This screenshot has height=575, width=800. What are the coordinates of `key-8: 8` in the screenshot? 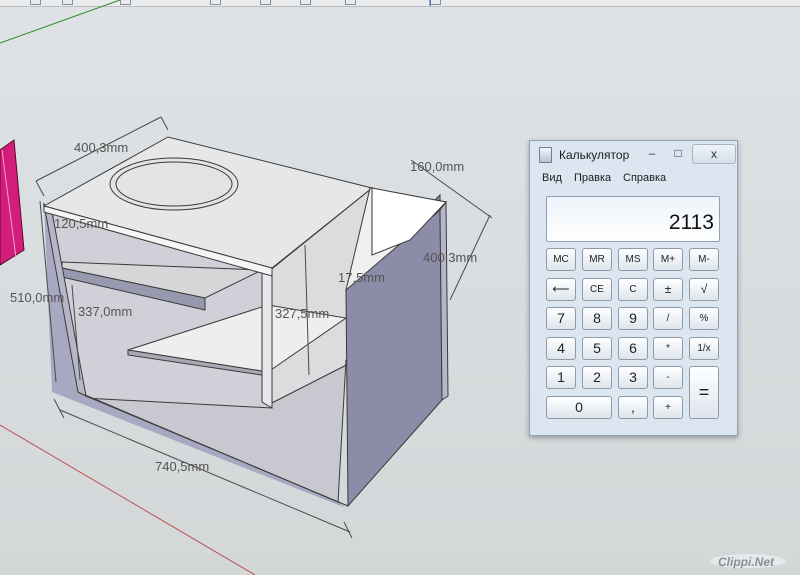 It's located at (597, 318).